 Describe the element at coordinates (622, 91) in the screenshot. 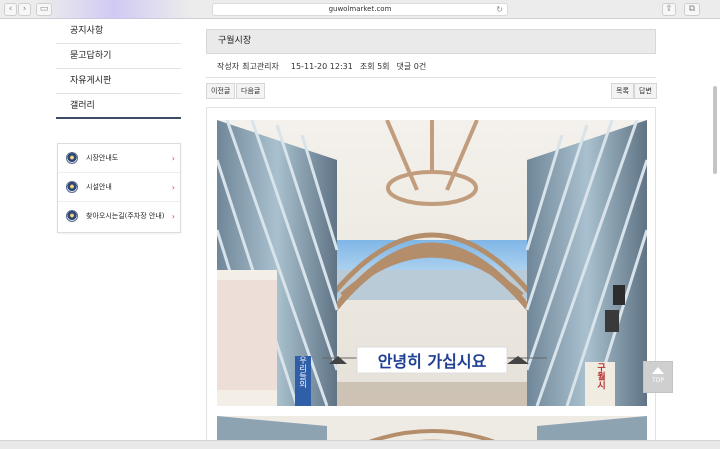

I see `list-button: 목록` at that location.